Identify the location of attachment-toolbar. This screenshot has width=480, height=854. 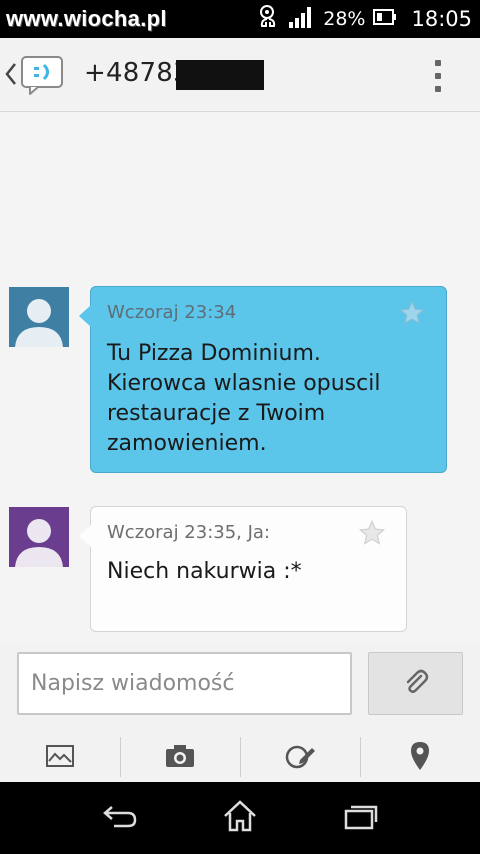
(240, 757).